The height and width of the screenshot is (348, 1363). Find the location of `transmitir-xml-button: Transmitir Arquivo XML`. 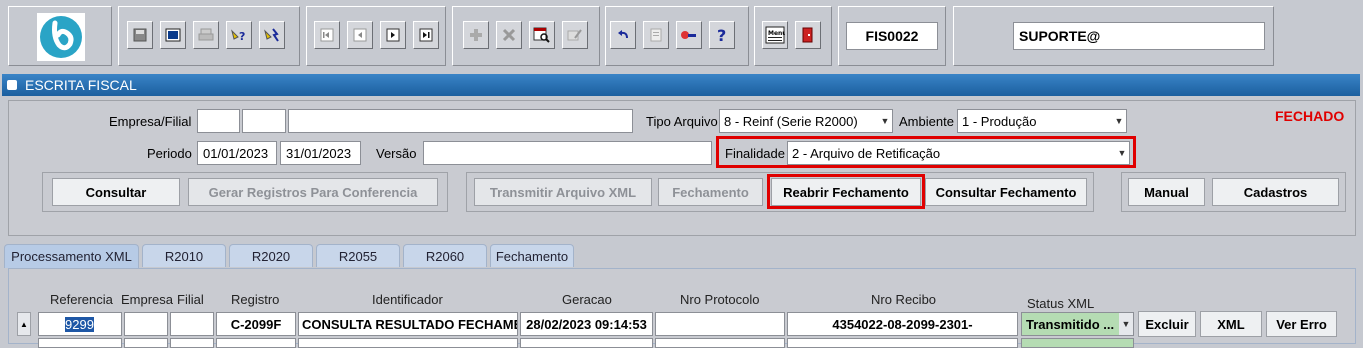

transmitir-xml-button: Transmitir Arquivo XML is located at coordinates (563, 192).